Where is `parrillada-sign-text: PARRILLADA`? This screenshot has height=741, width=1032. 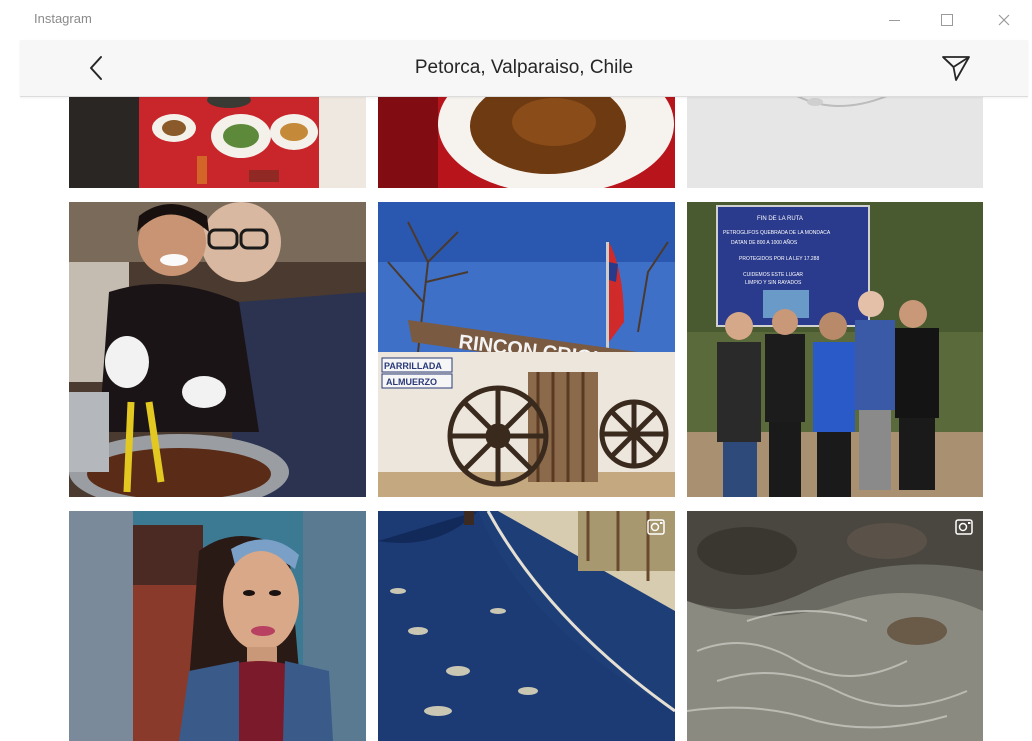 parrillada-sign-text: PARRILLADA is located at coordinates (413, 366).